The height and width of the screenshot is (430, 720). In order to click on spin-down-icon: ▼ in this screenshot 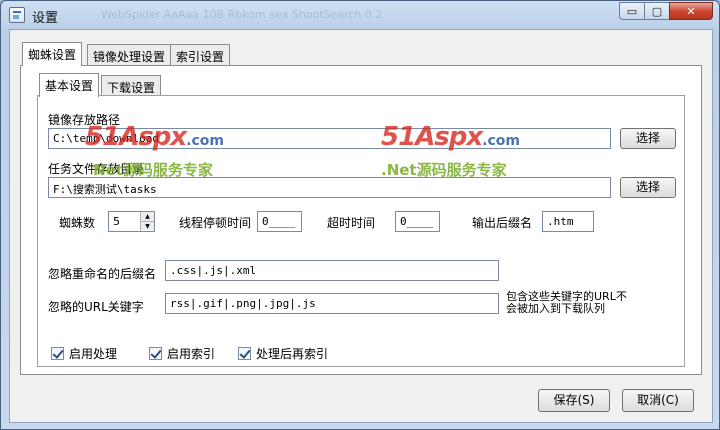, I will do `click(147, 225)`.